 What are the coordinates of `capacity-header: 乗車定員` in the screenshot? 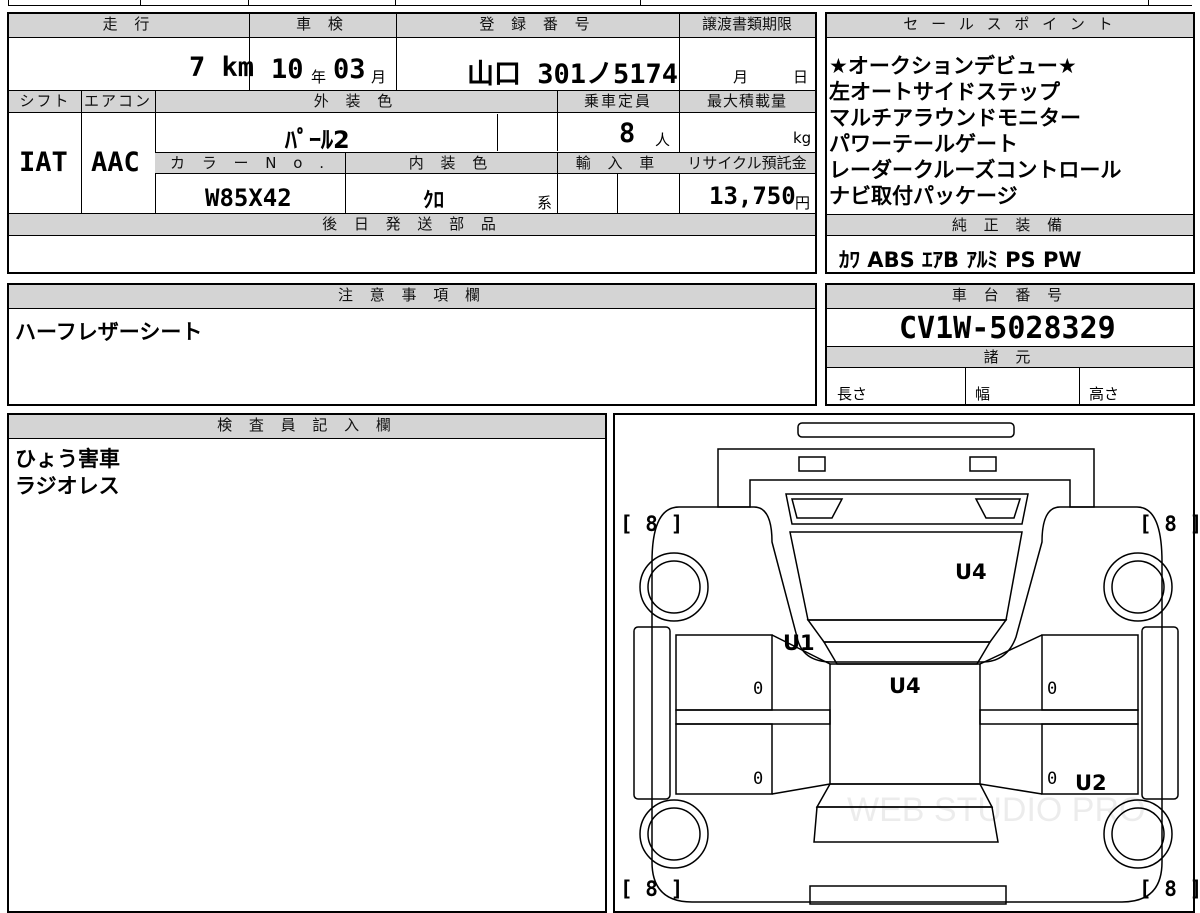 It's located at (618, 102).